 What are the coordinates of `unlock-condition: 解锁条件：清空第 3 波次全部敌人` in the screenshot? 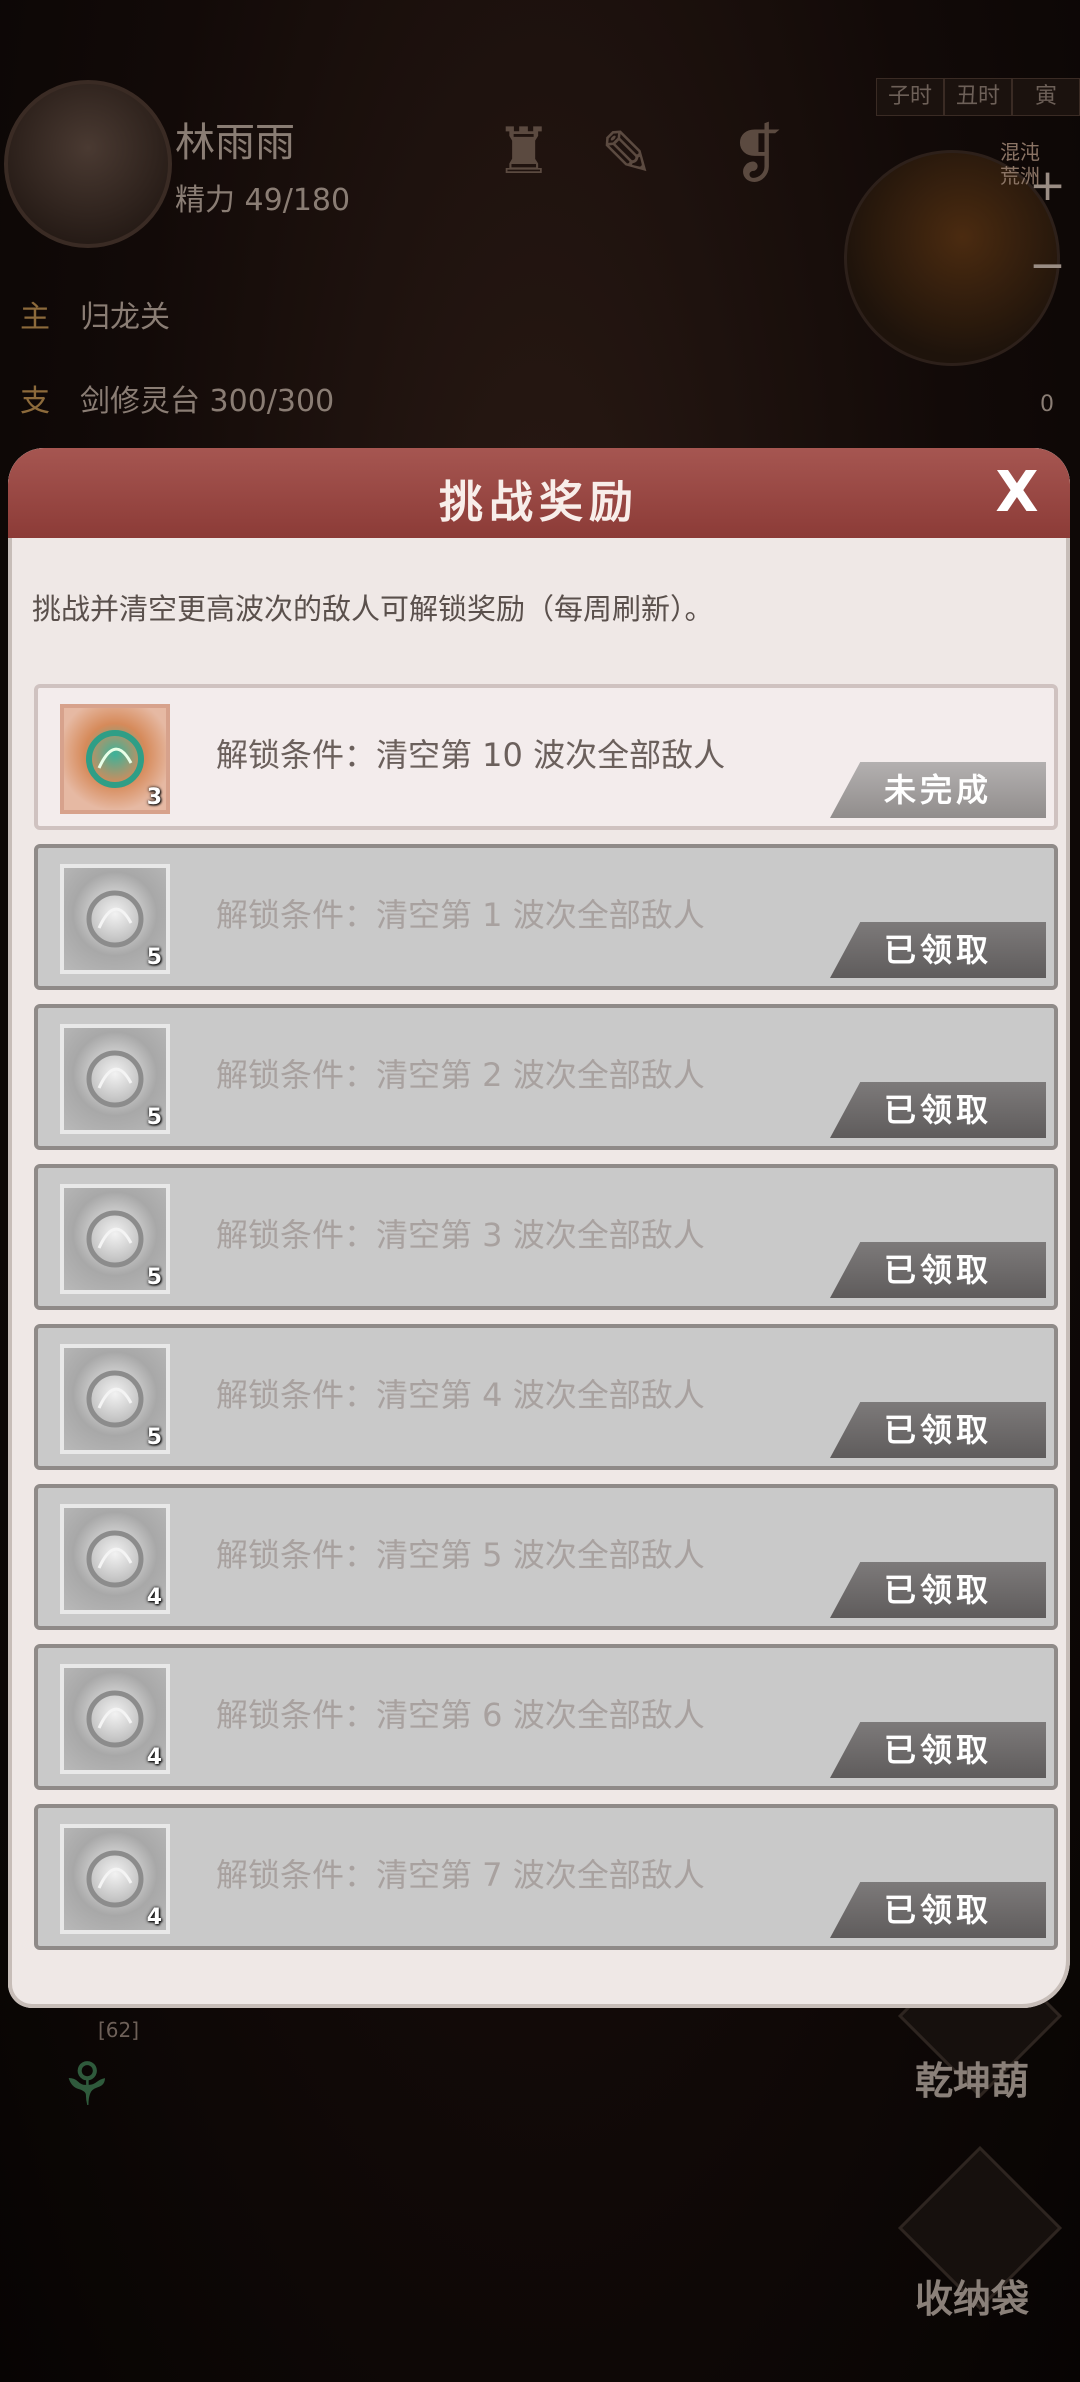 It's located at (460, 1235).